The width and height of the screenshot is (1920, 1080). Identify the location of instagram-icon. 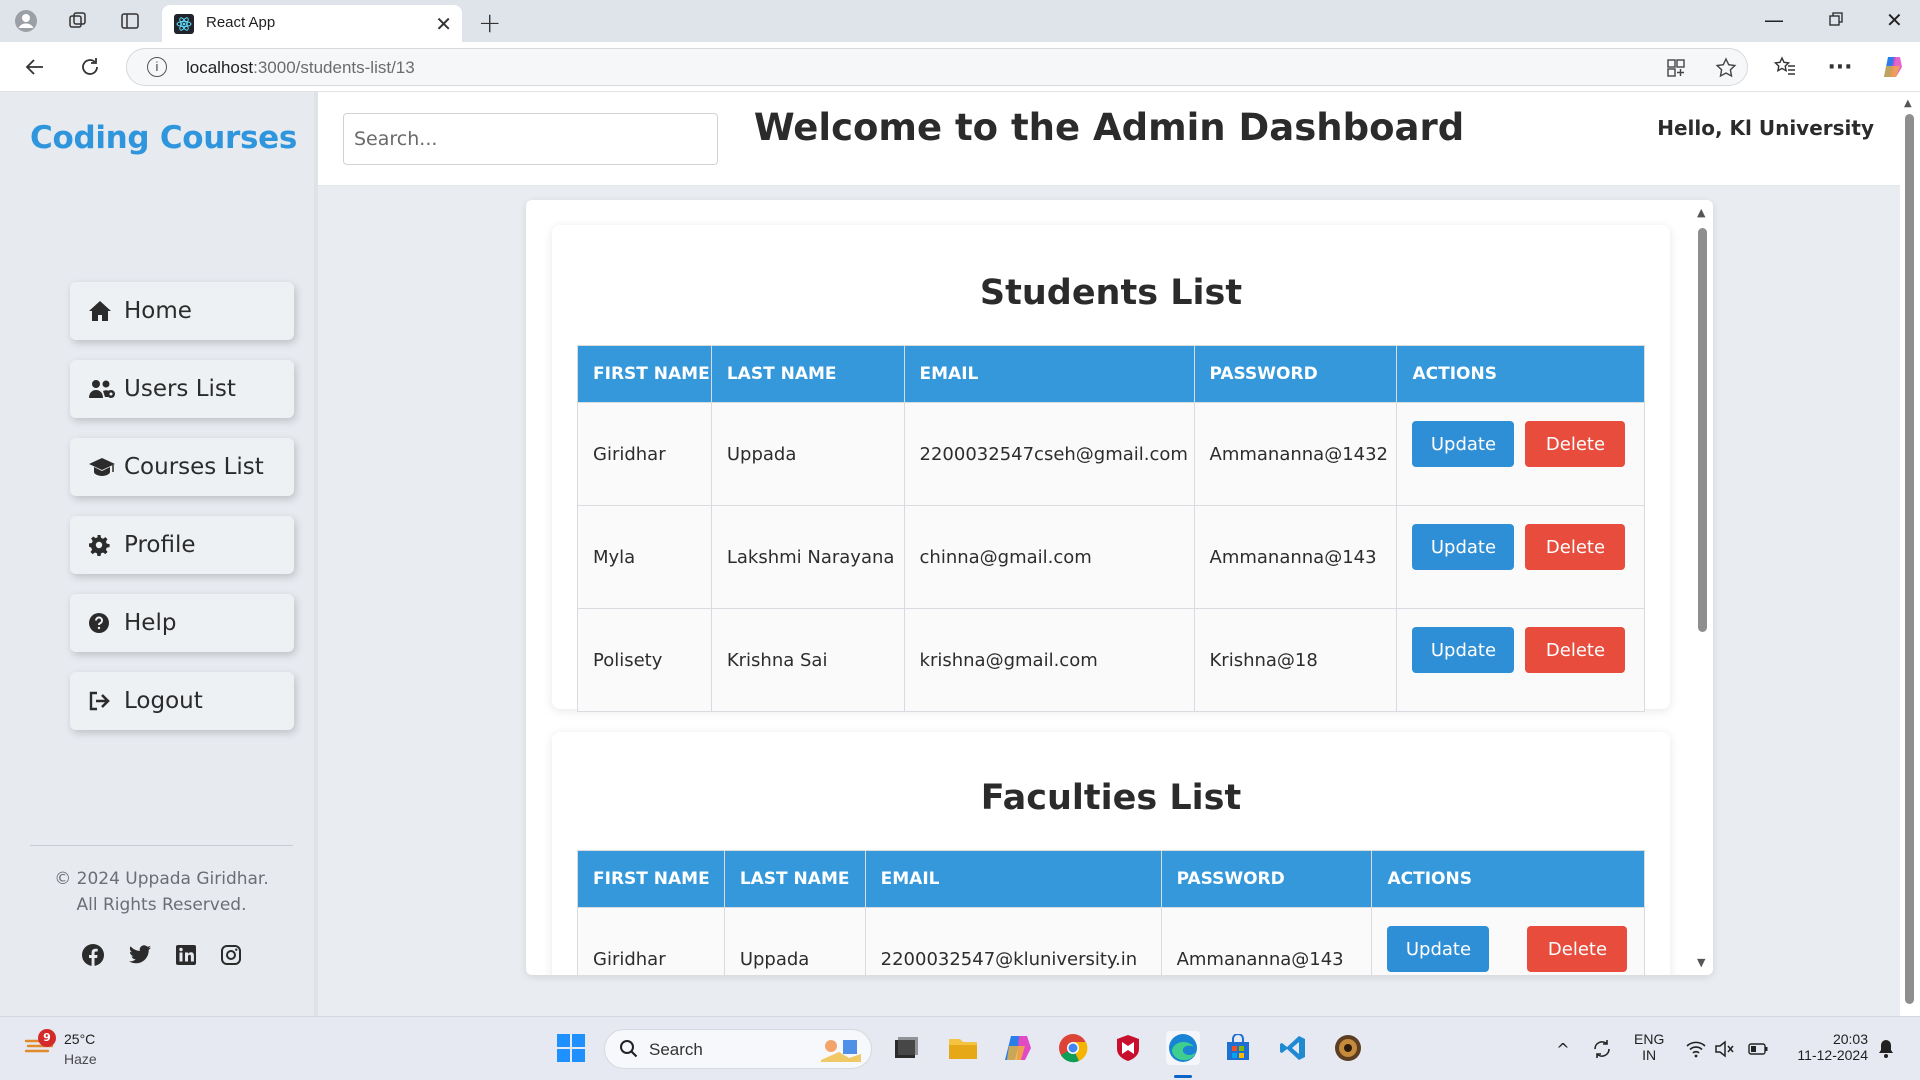
(231, 955).